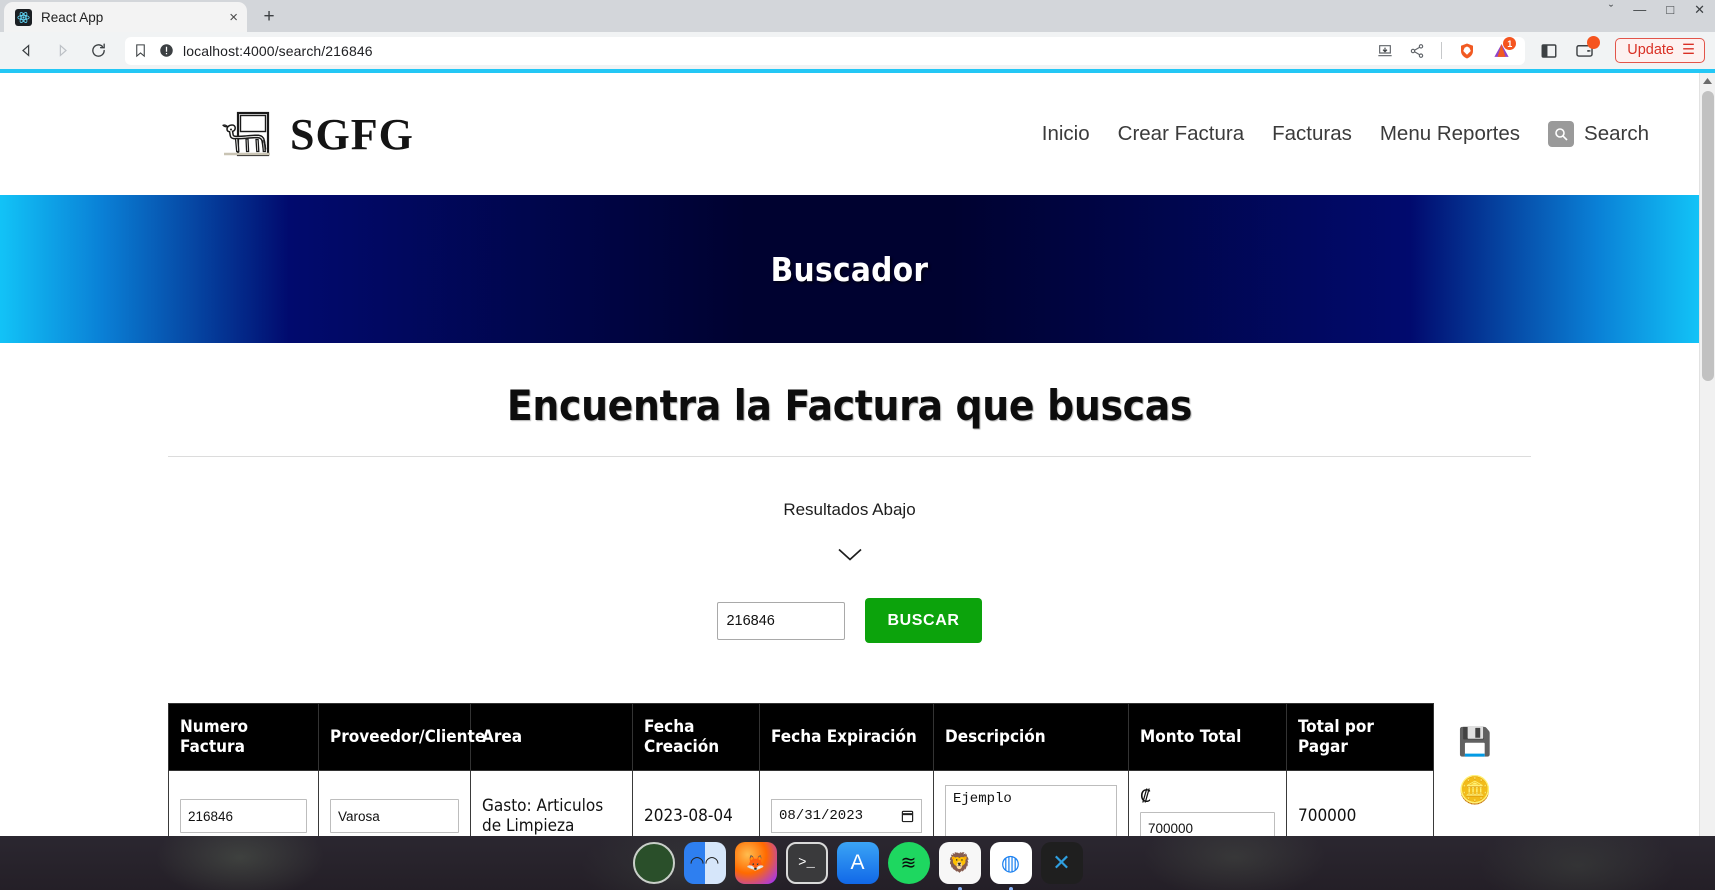  What do you see at coordinates (1450, 134) in the screenshot?
I see `nav-menu-reportes: Menu Reportes` at bounding box center [1450, 134].